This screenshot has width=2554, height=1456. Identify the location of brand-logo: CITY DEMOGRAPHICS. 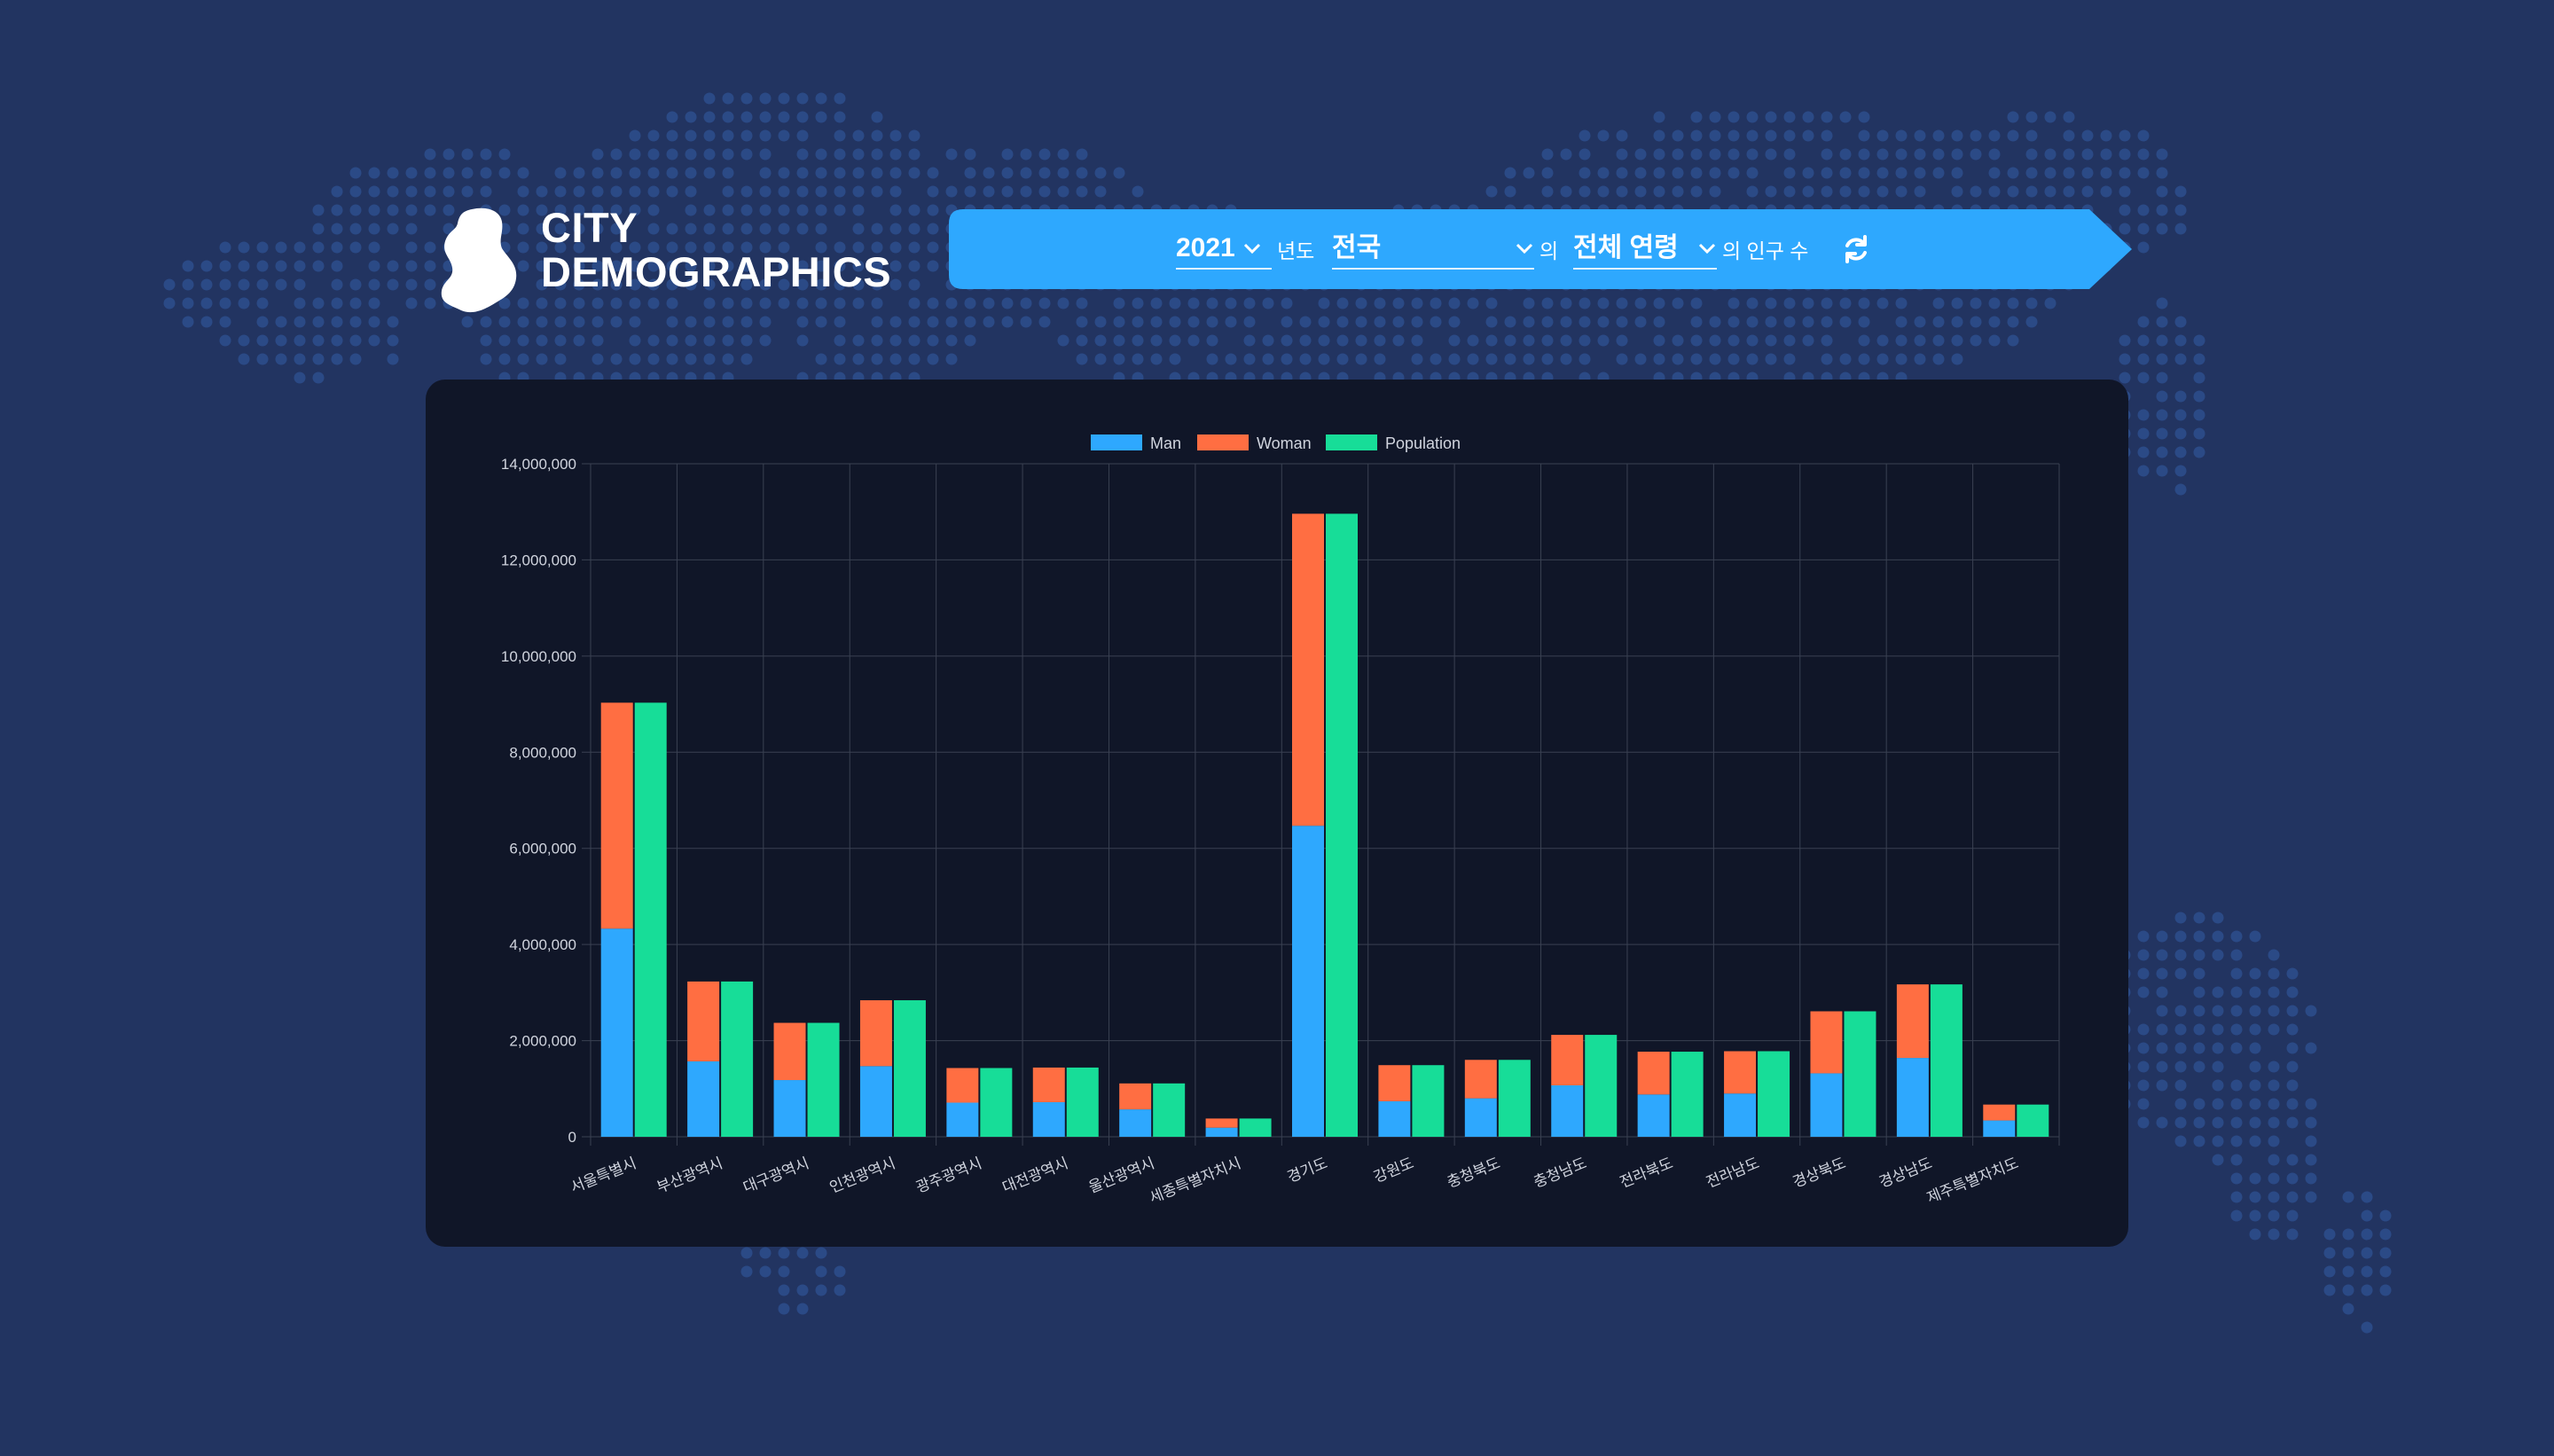
(666, 259).